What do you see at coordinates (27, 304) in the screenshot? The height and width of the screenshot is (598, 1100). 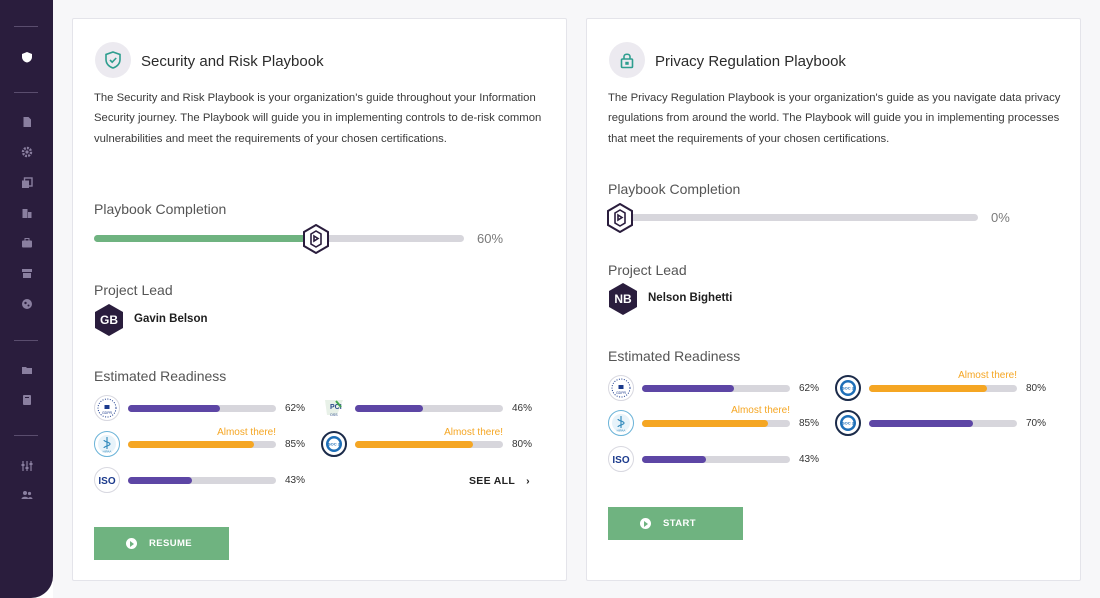 I see `globe-icon` at bounding box center [27, 304].